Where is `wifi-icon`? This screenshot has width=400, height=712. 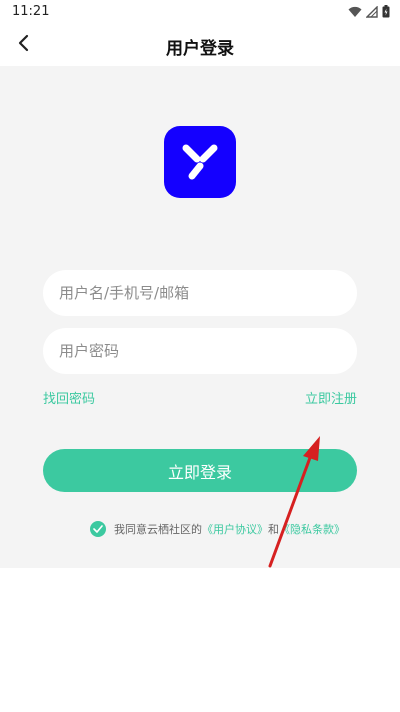 wifi-icon is located at coordinates (355, 12).